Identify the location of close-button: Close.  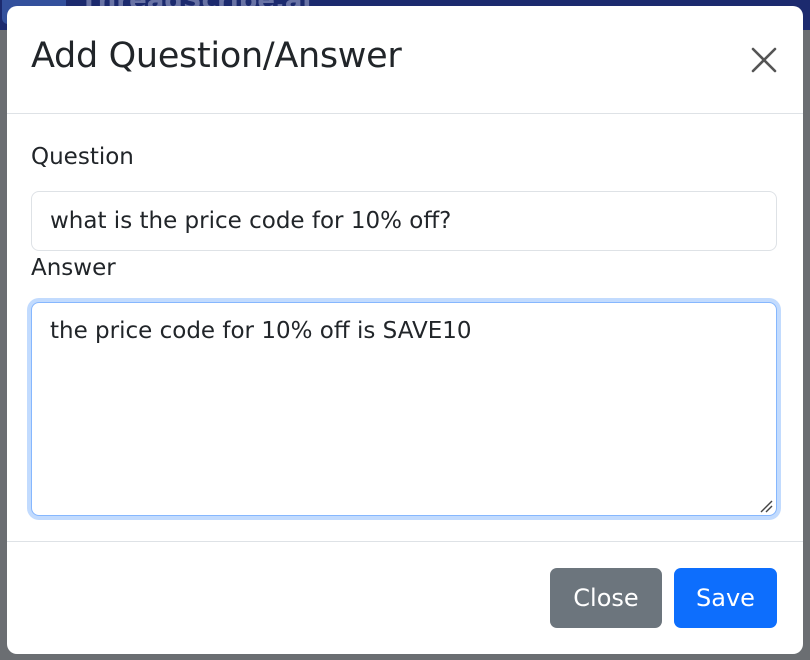
(606, 598).